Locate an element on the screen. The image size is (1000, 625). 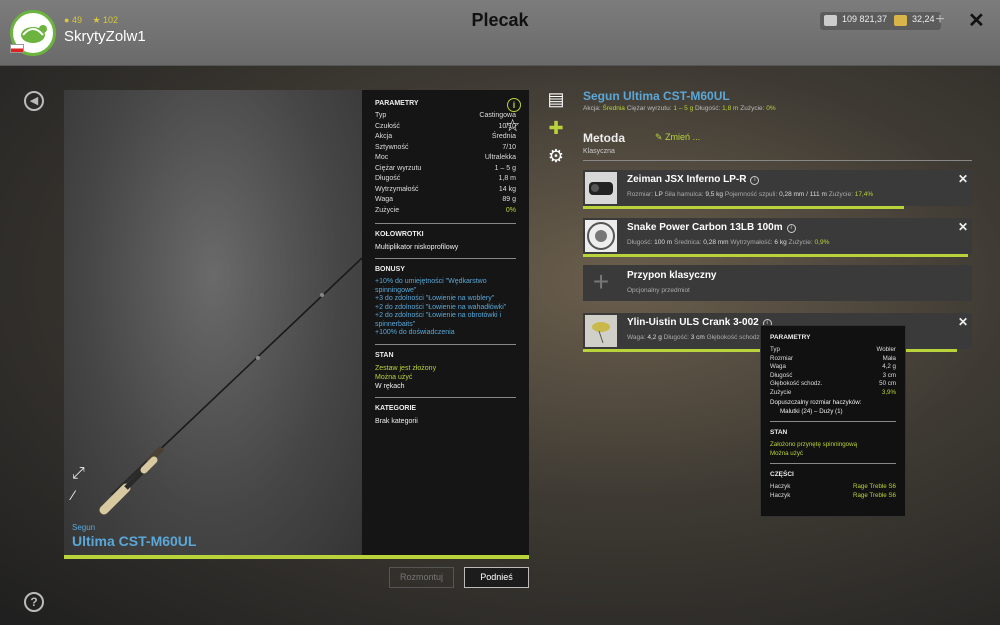
param-value: 14 kg is located at coordinates (507, 189).